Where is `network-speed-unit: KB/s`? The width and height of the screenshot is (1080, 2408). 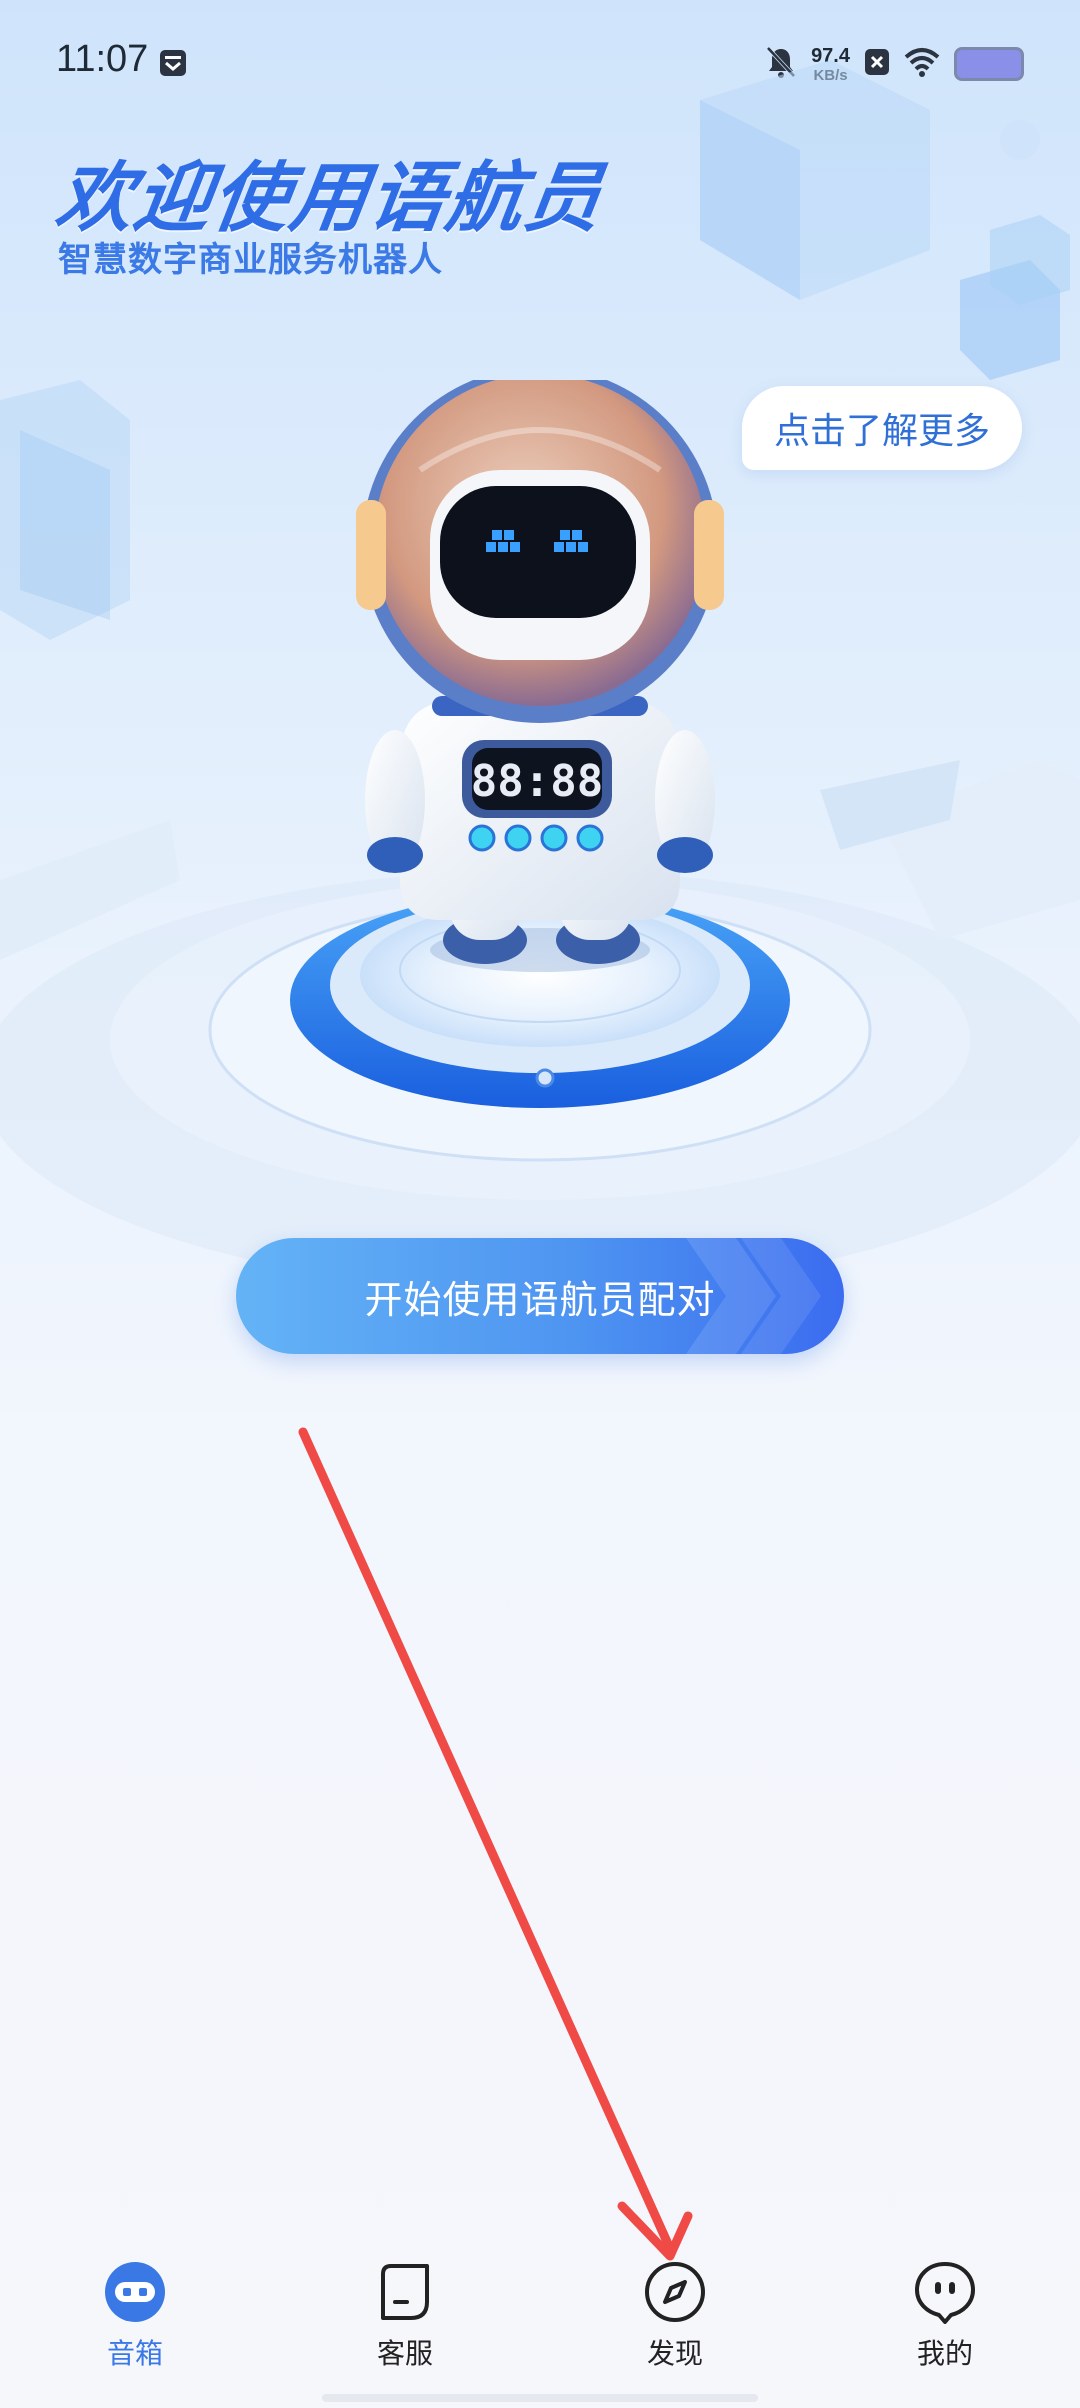 network-speed-unit: KB/s is located at coordinates (830, 75).